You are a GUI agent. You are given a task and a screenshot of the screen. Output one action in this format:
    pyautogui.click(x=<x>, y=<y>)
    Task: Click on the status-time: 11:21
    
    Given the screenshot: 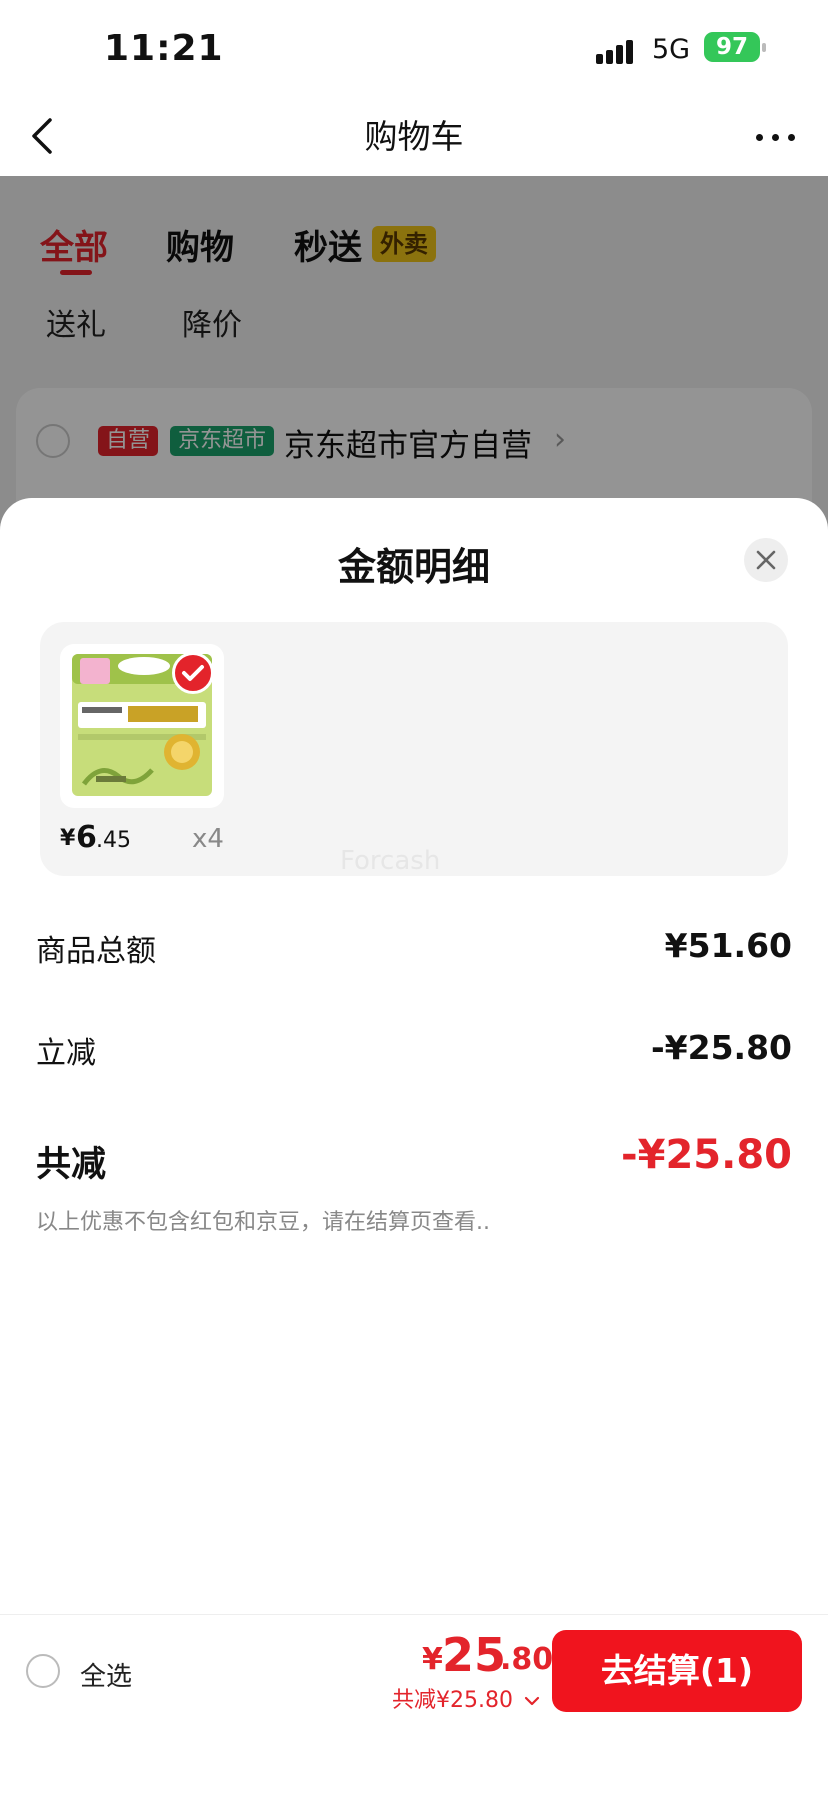 What is the action you would take?
    pyautogui.click(x=164, y=48)
    